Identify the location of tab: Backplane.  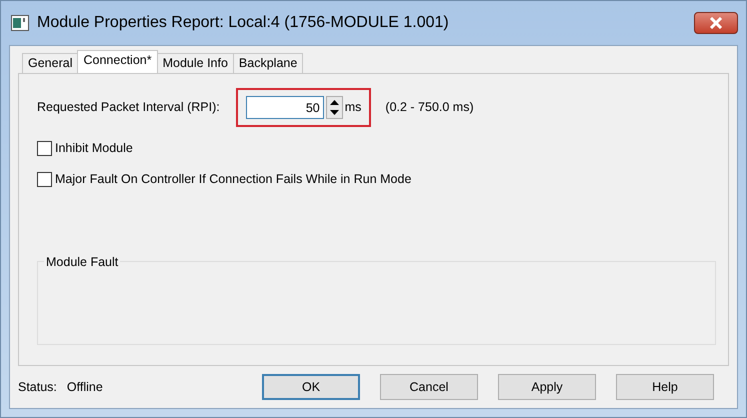
(268, 63).